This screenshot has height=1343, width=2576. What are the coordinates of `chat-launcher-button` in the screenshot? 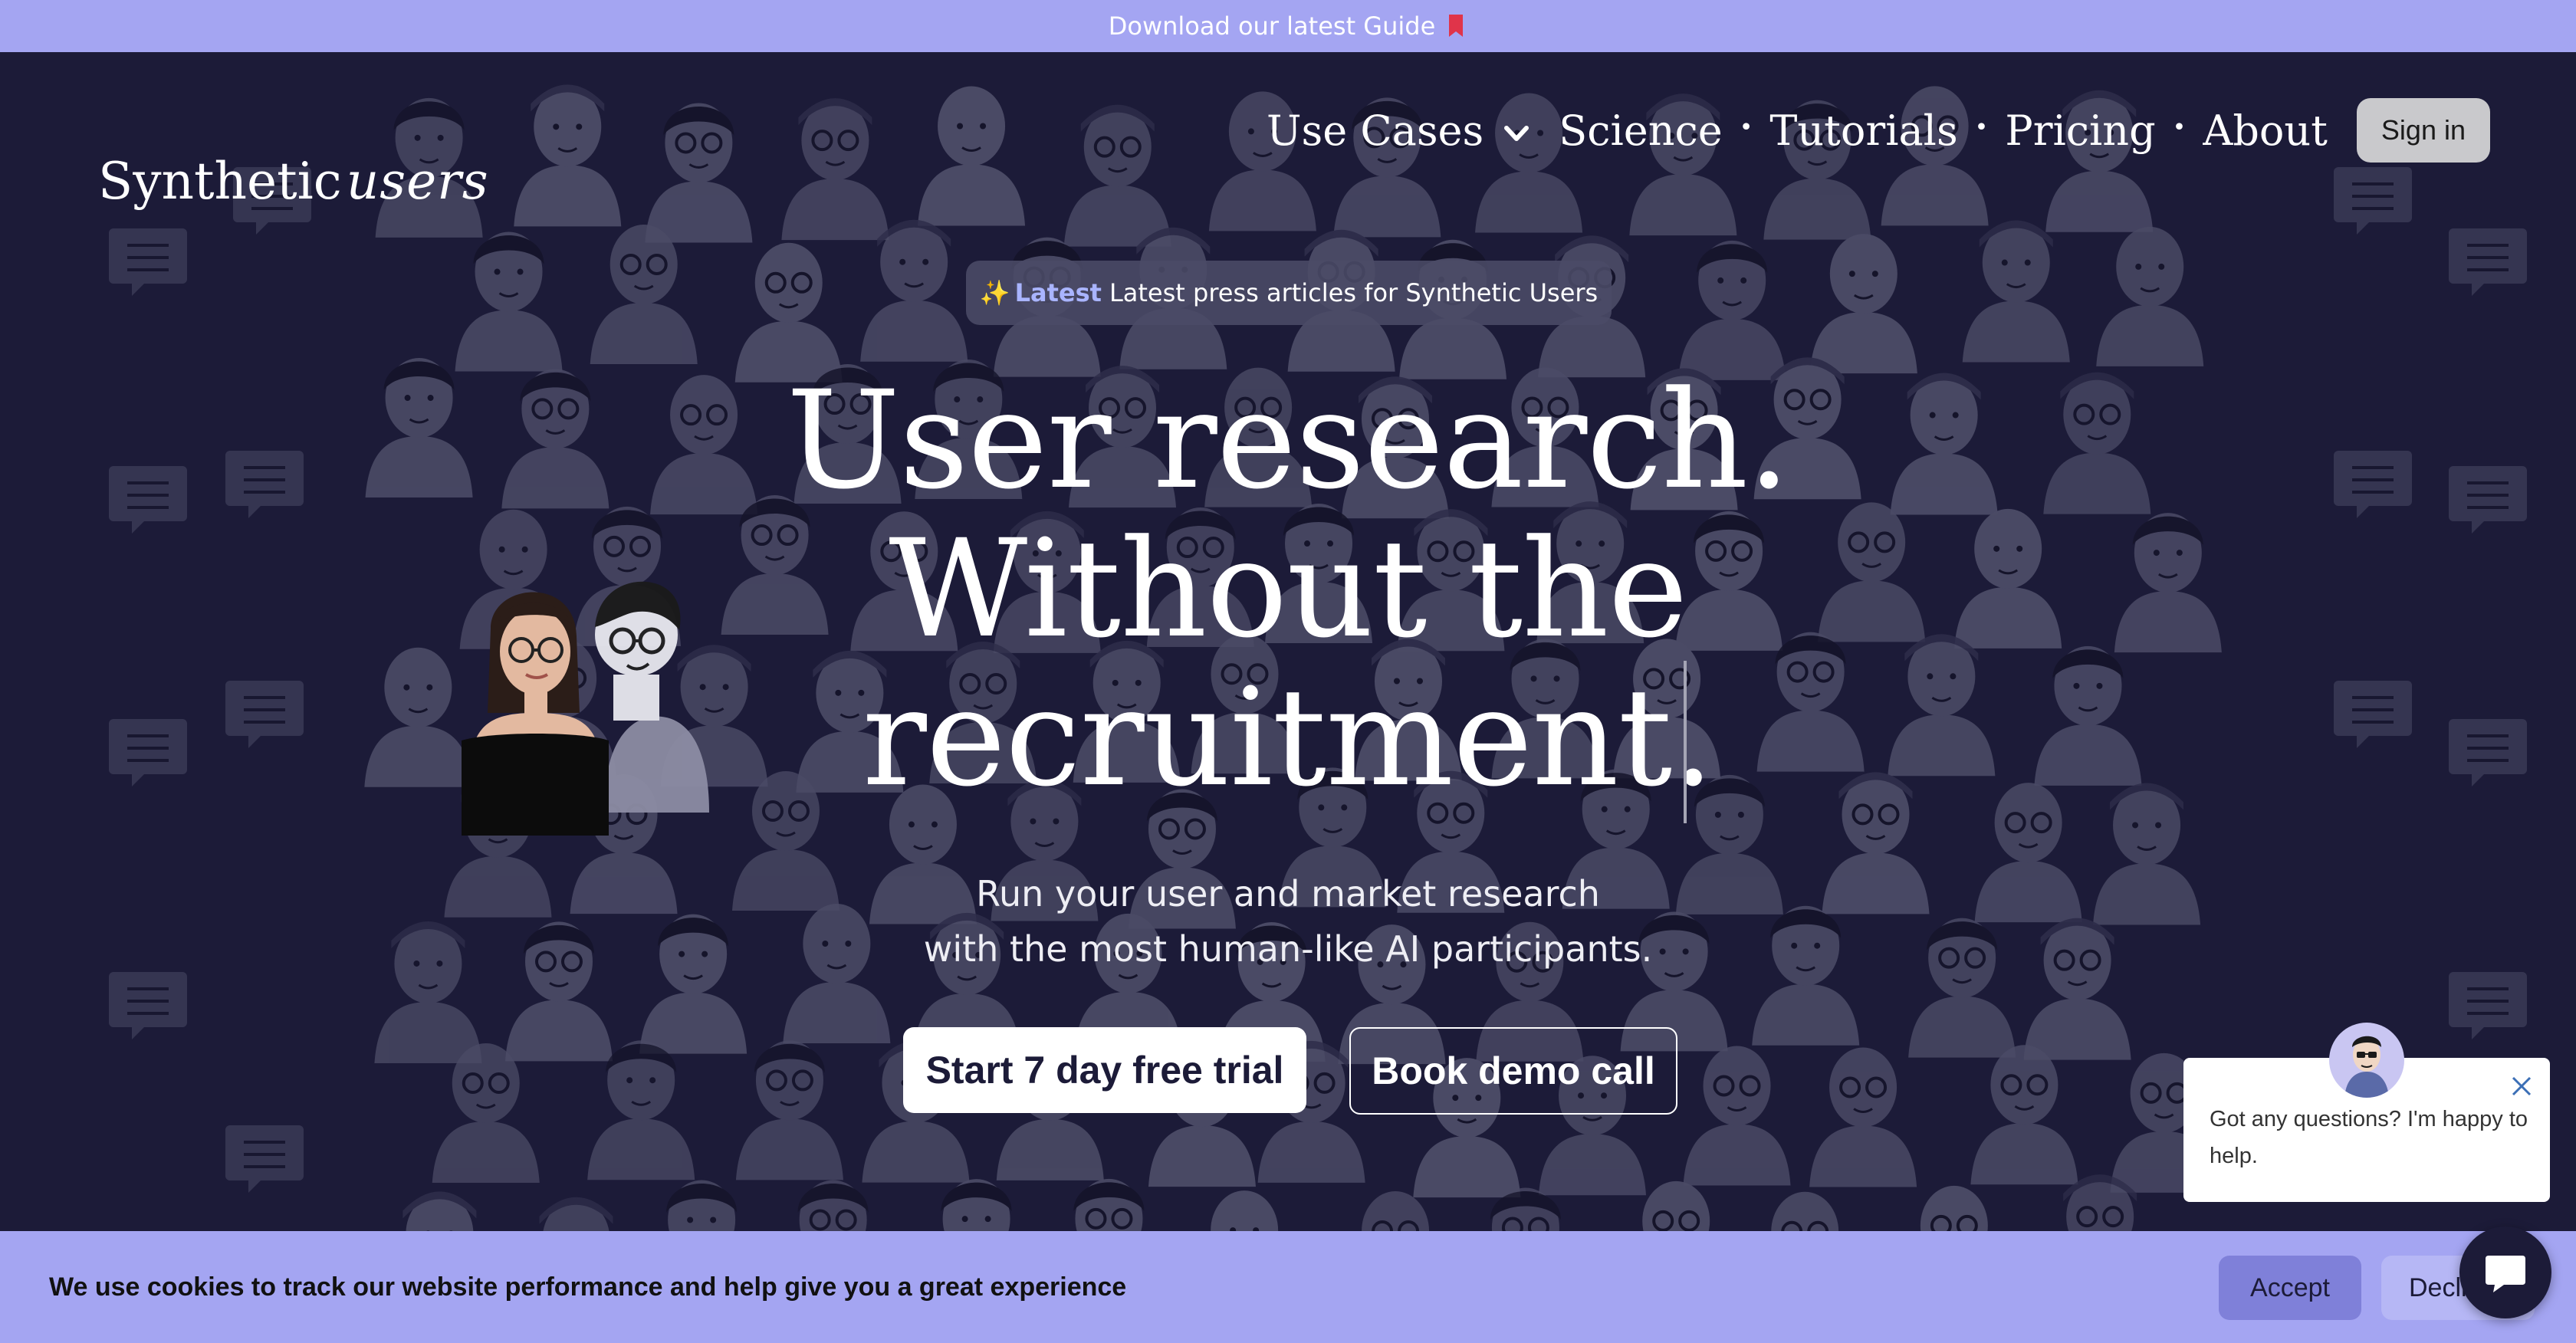 It's located at (2505, 1272).